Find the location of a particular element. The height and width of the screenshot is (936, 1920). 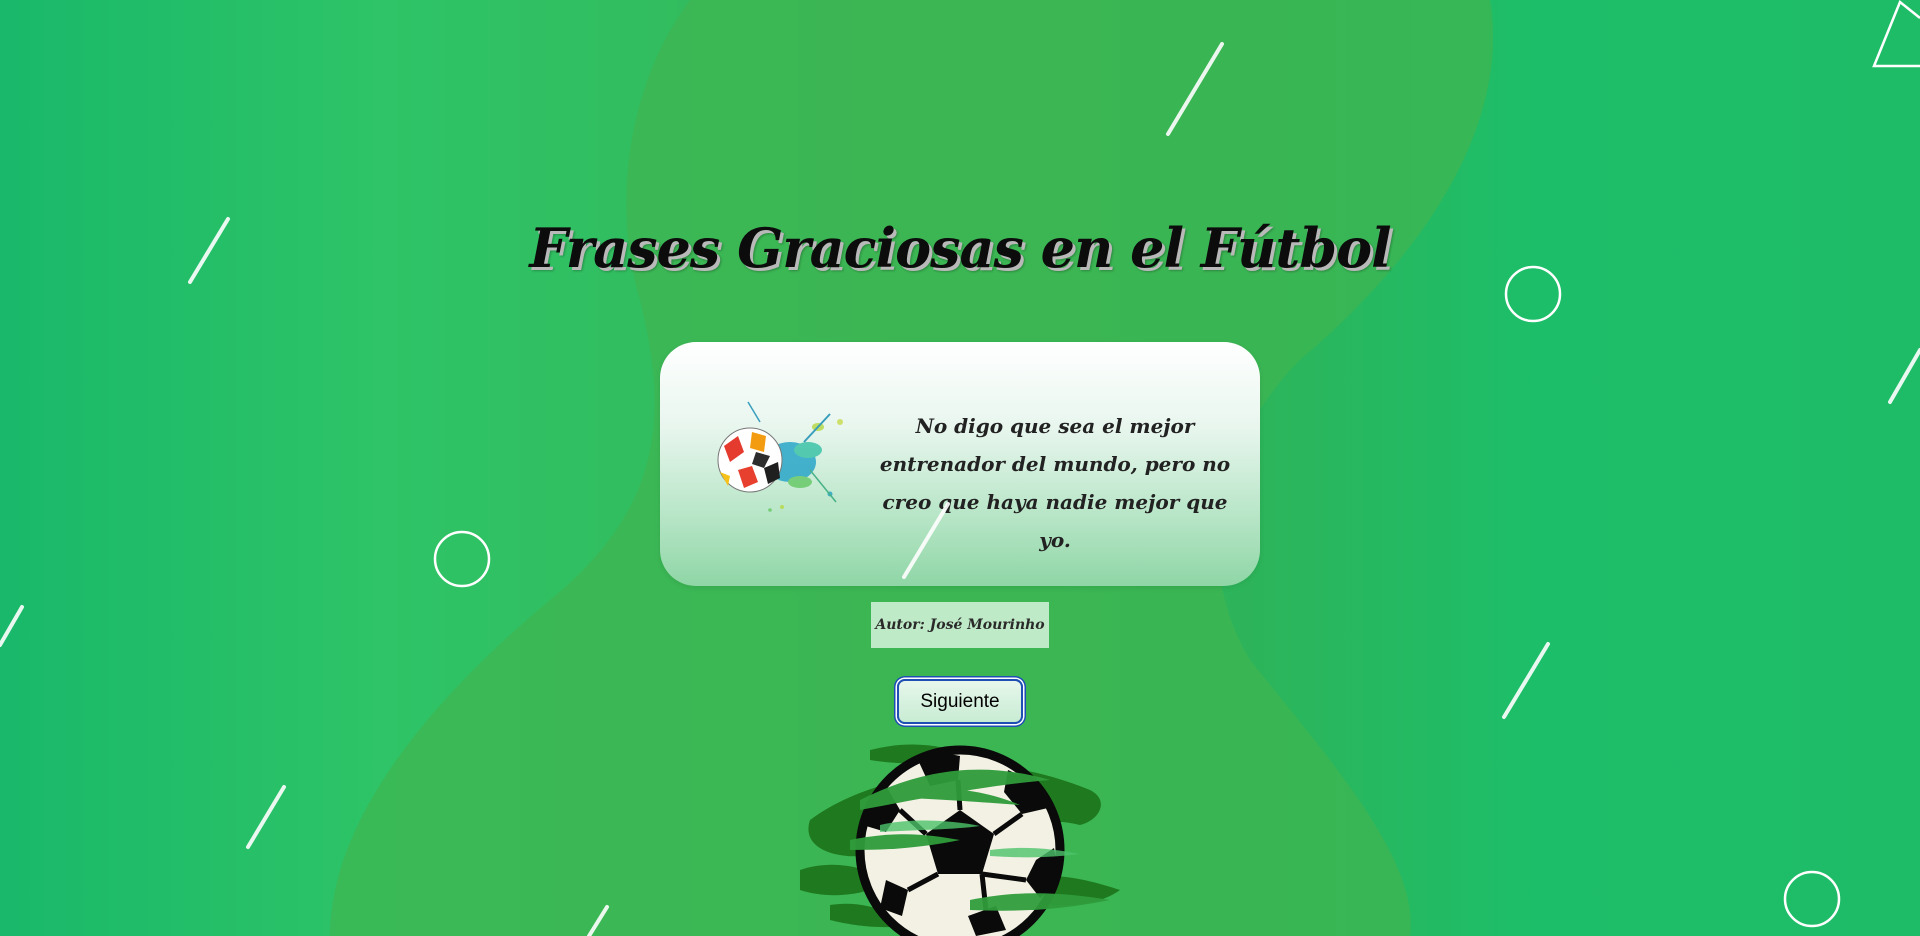

soccer-ball-icon is located at coordinates (960, 840).